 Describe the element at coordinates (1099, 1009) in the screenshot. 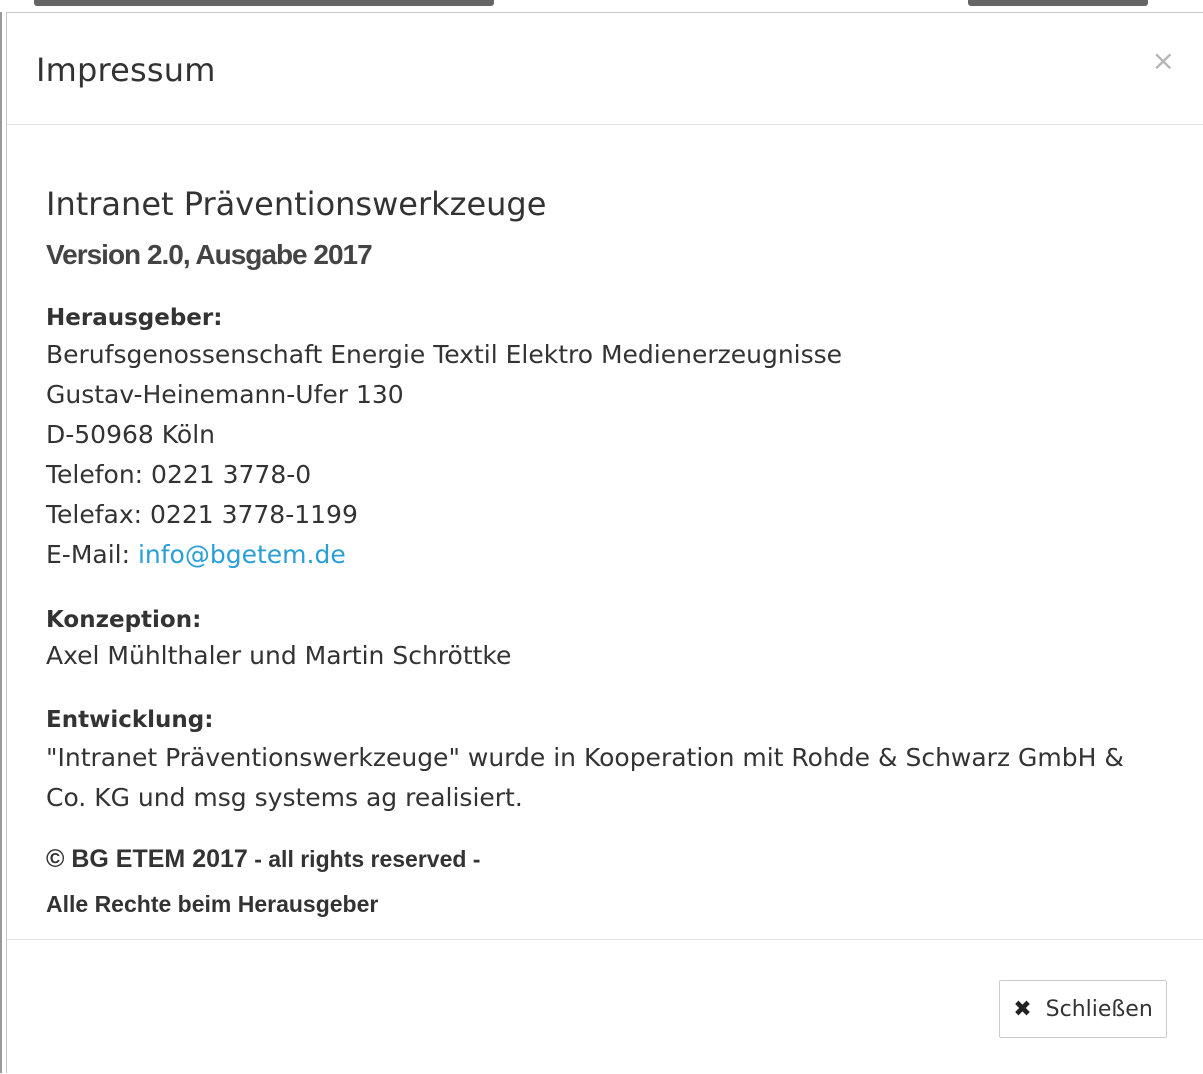

I see `close-button-label: Schließen` at that location.